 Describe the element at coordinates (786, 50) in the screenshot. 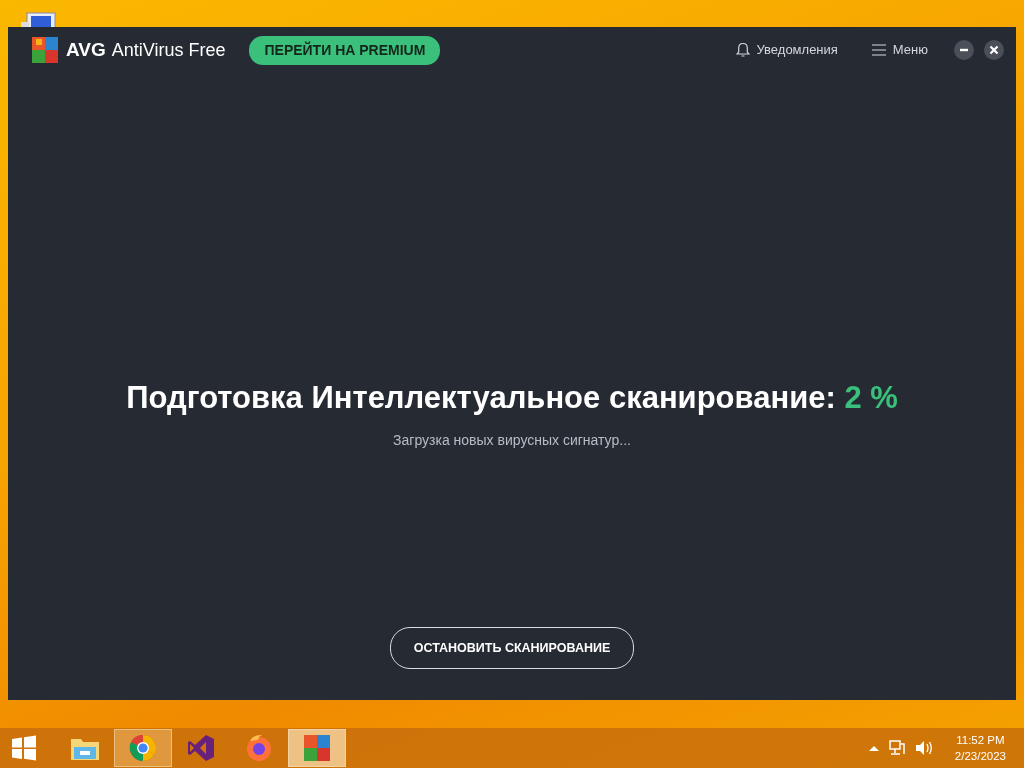

I see `notifications-button: Уведомления` at that location.